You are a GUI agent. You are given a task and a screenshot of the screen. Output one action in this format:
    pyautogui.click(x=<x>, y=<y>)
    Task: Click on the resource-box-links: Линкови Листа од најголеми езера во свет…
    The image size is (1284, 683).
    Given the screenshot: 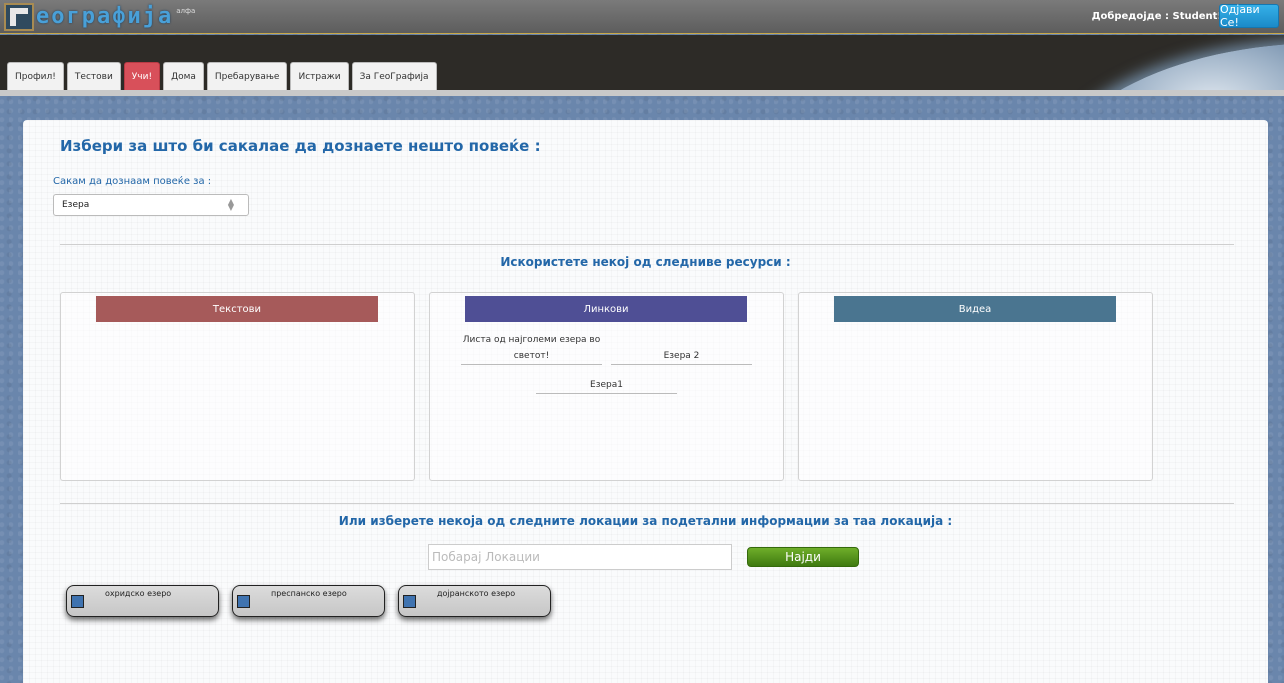 What is the action you would take?
    pyautogui.click(x=606, y=386)
    